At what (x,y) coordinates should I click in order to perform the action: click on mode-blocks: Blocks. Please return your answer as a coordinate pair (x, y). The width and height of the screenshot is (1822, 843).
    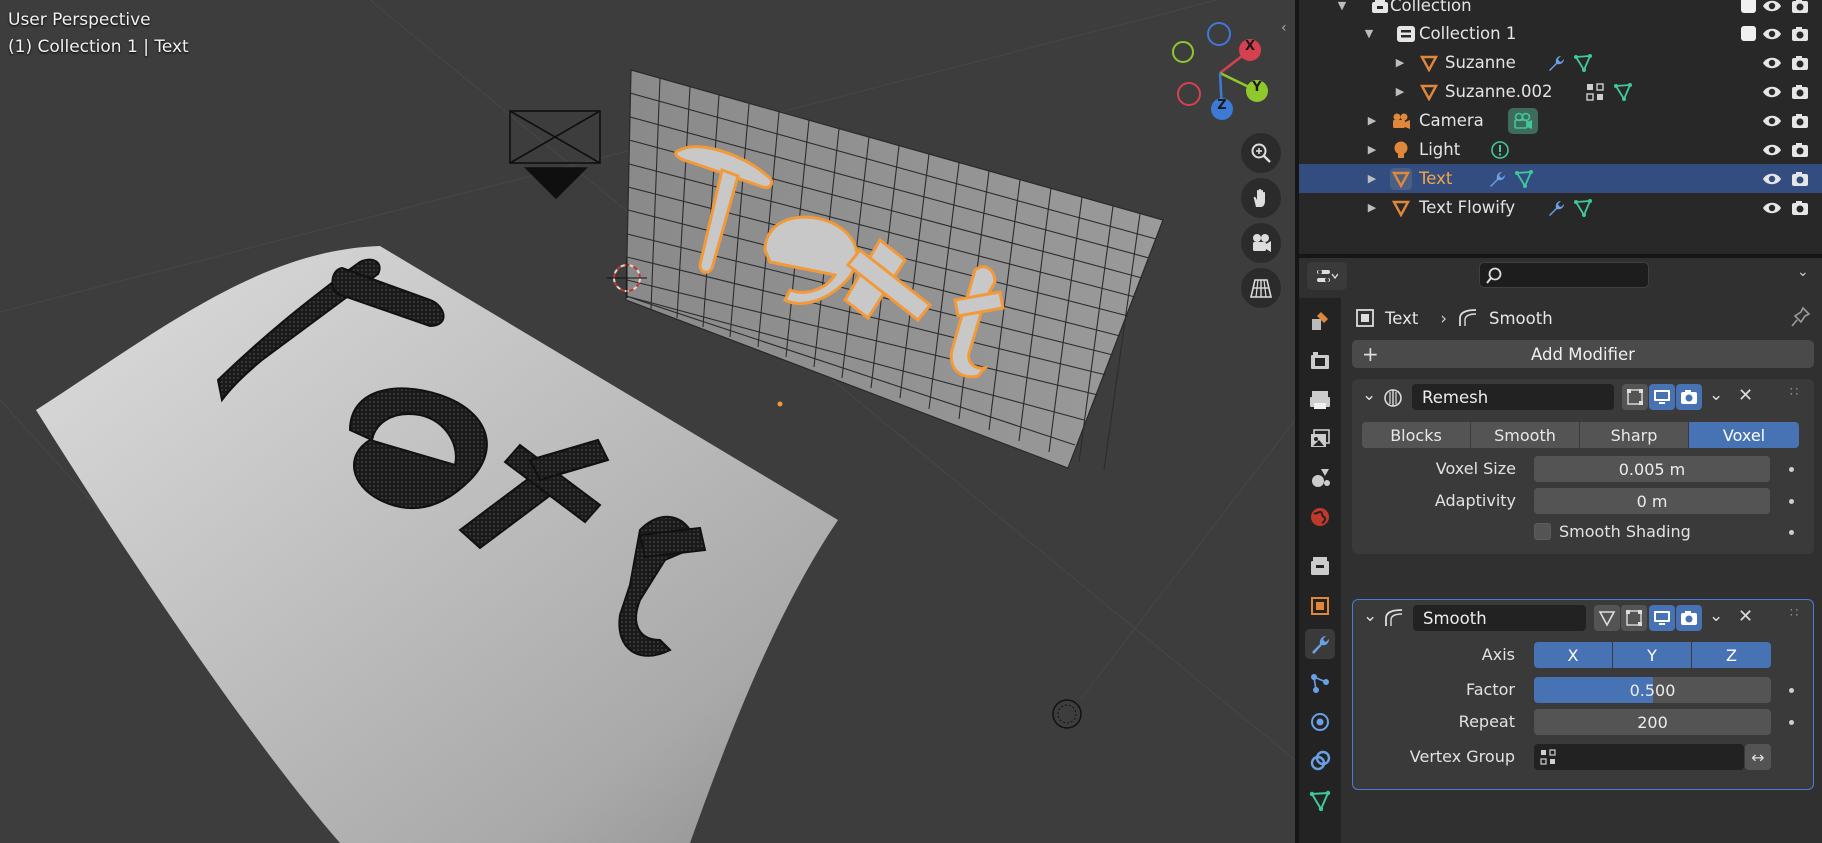
    Looking at the image, I should click on (1416, 435).